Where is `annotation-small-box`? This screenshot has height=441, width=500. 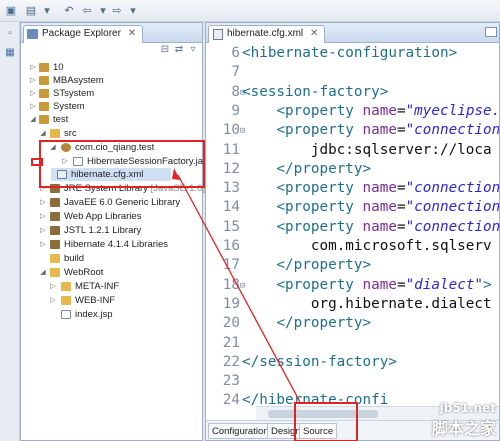 annotation-small-box is located at coordinates (37, 162).